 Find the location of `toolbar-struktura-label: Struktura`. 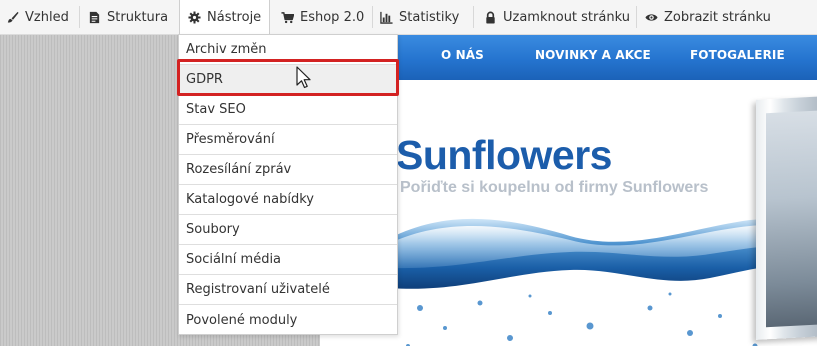

toolbar-struktura-label: Struktura is located at coordinates (138, 17).